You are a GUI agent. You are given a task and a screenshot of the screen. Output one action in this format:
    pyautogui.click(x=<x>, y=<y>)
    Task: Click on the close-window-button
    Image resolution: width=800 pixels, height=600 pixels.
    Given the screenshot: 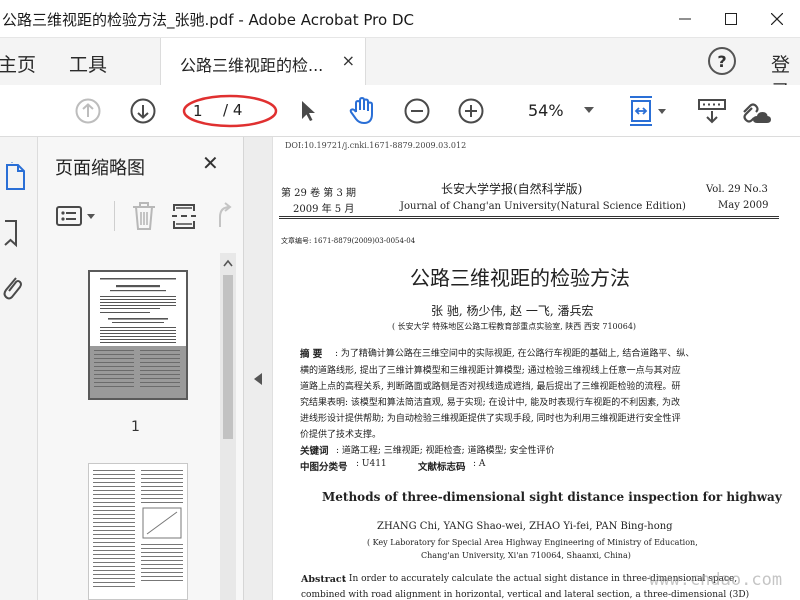 What is the action you would take?
    pyautogui.click(x=777, y=19)
    